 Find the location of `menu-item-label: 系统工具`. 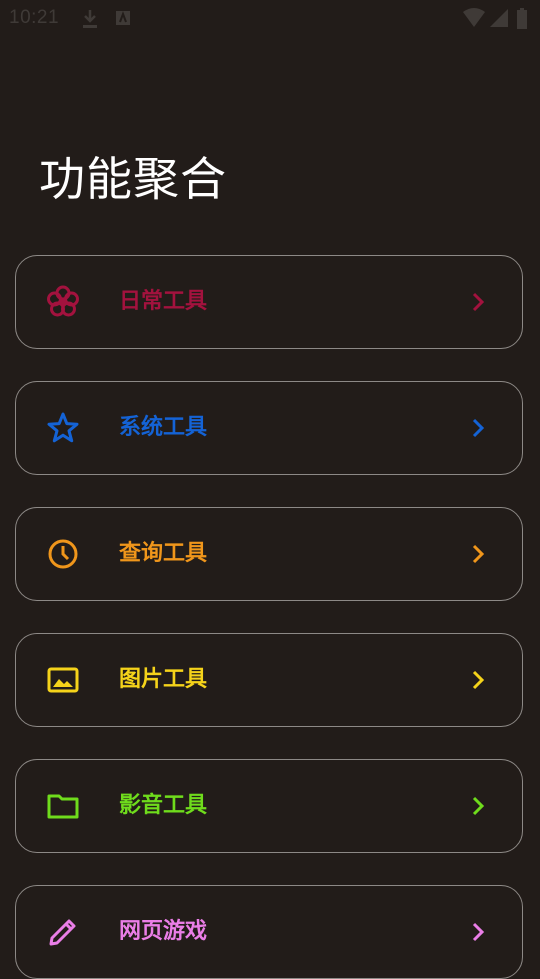

menu-item-label: 系统工具 is located at coordinates (163, 427).